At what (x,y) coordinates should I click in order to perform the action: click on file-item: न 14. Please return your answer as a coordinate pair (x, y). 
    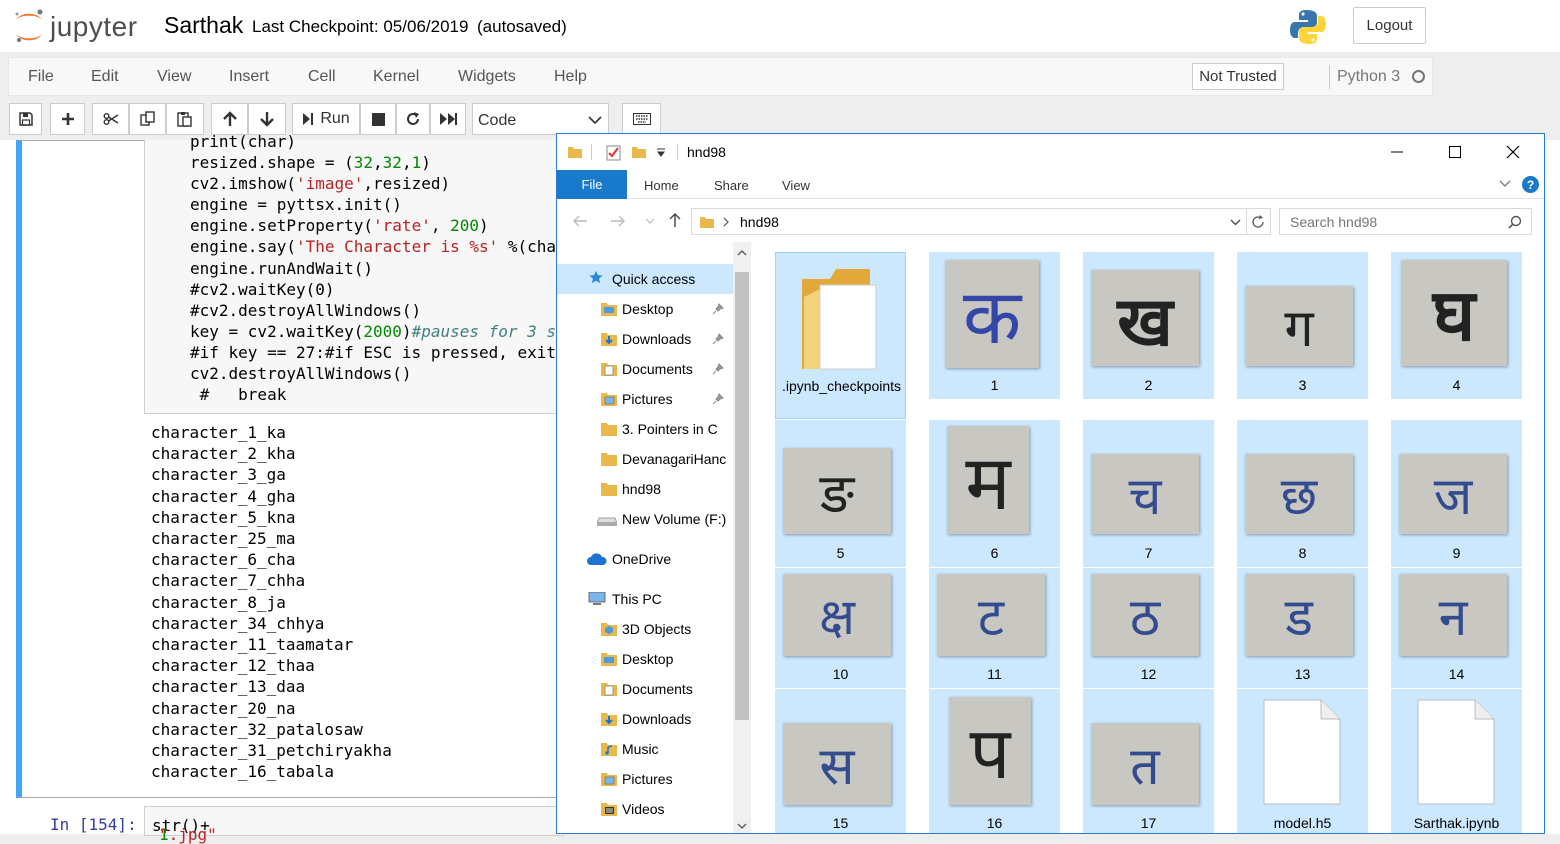
    Looking at the image, I should click on (1456, 628).